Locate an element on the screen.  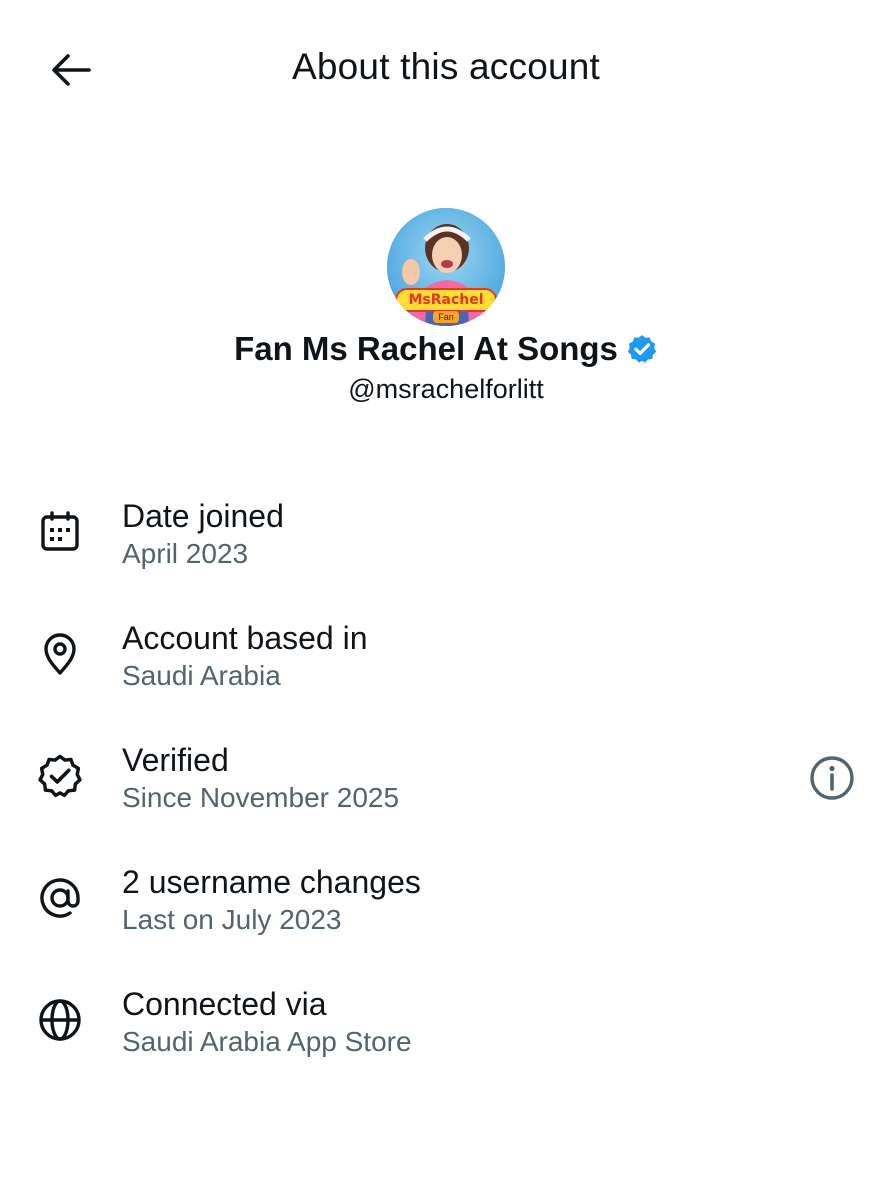
detail-value: Saudi Arabia App Store is located at coordinates (267, 1041).